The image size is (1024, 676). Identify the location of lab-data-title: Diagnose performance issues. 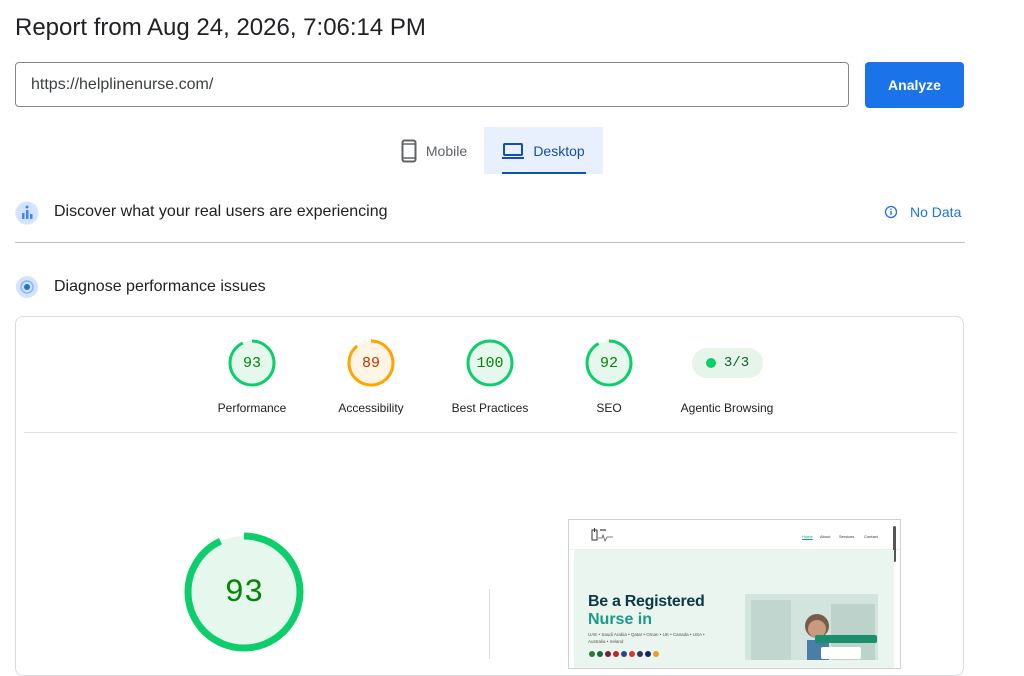
(160, 286).